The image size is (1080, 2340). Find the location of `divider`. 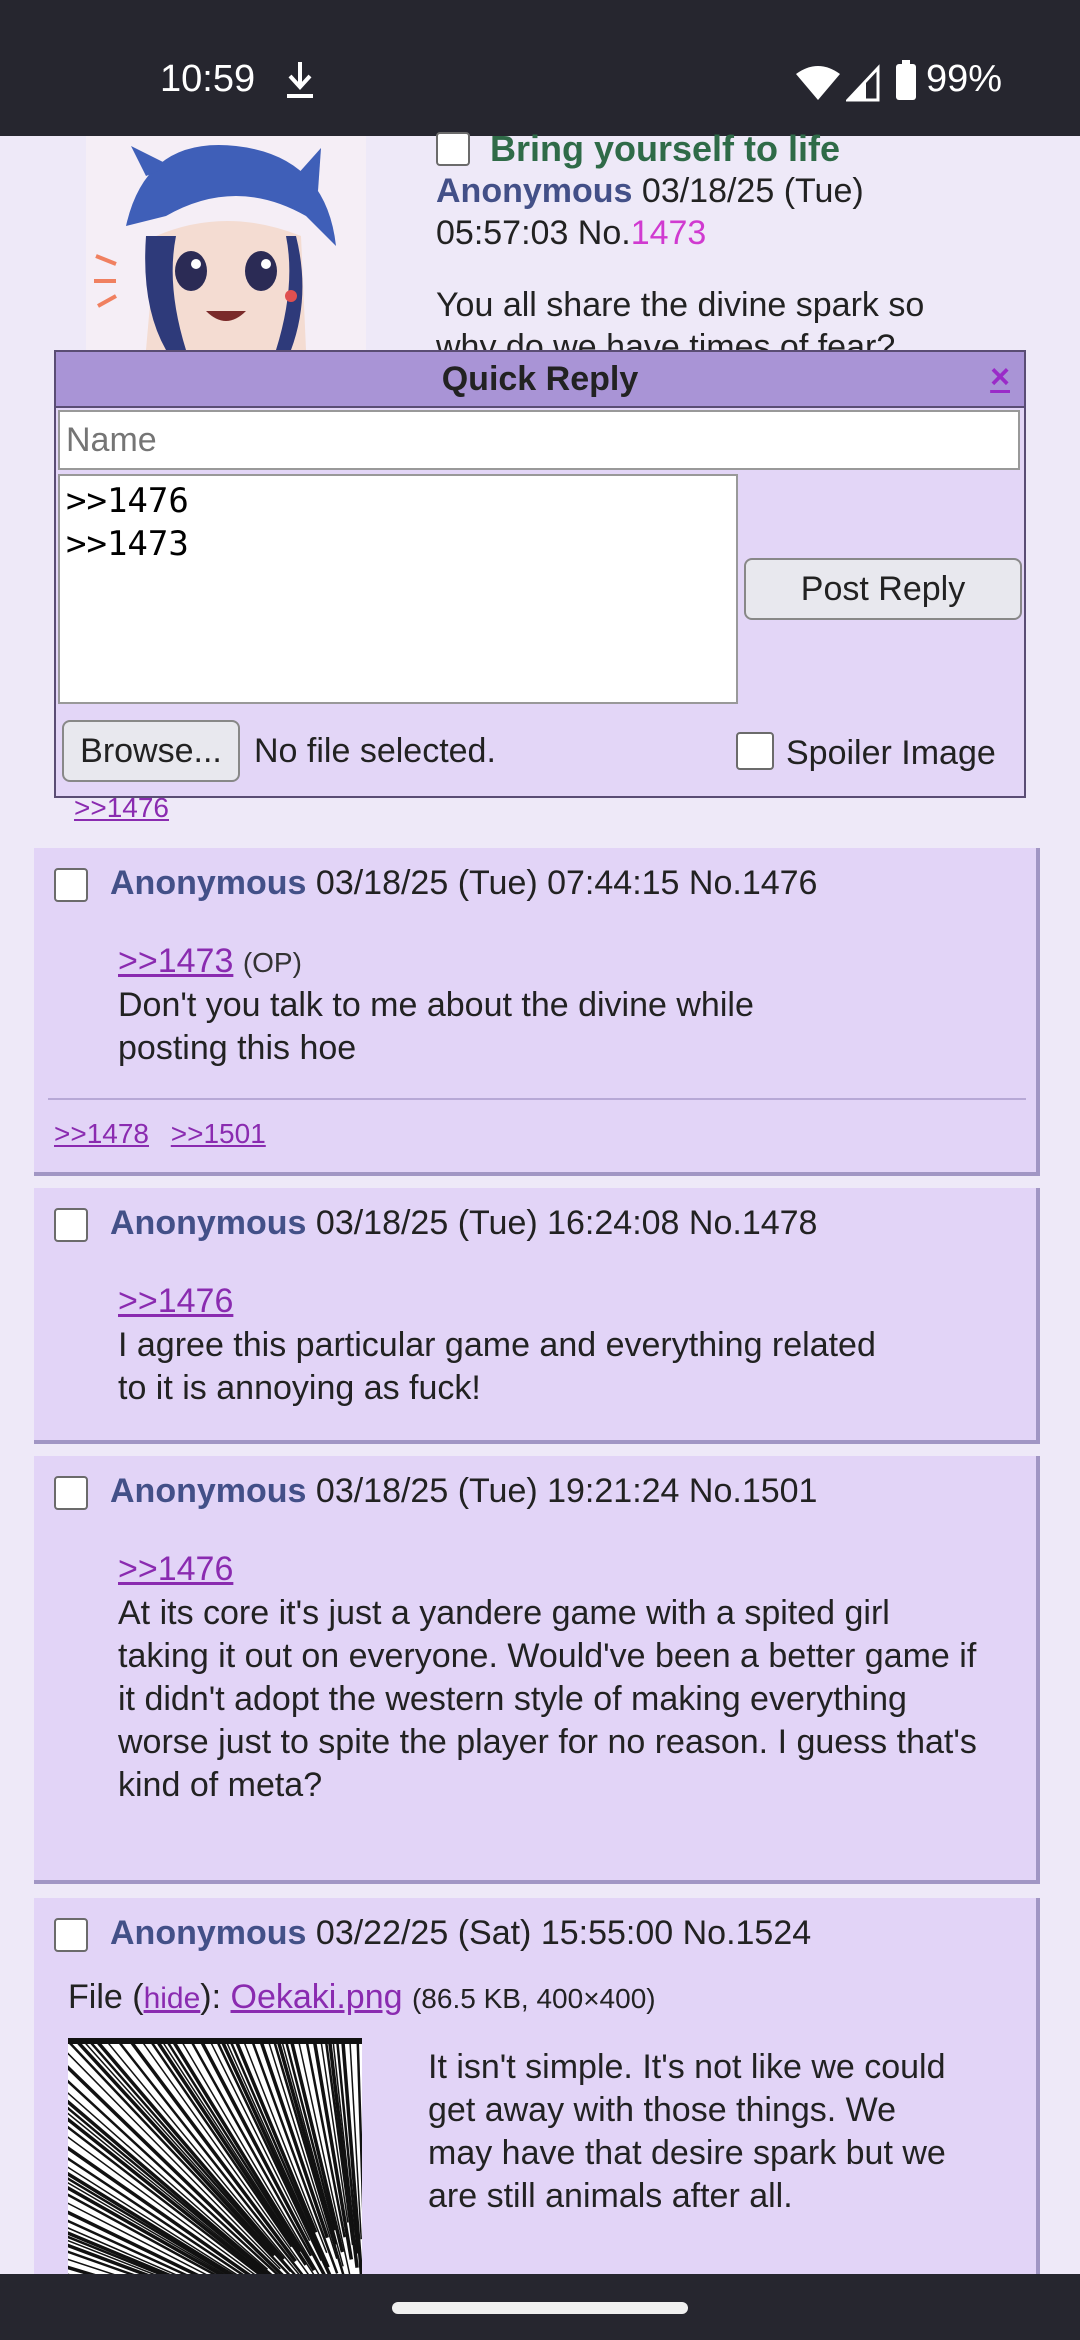

divider is located at coordinates (537, 1099).